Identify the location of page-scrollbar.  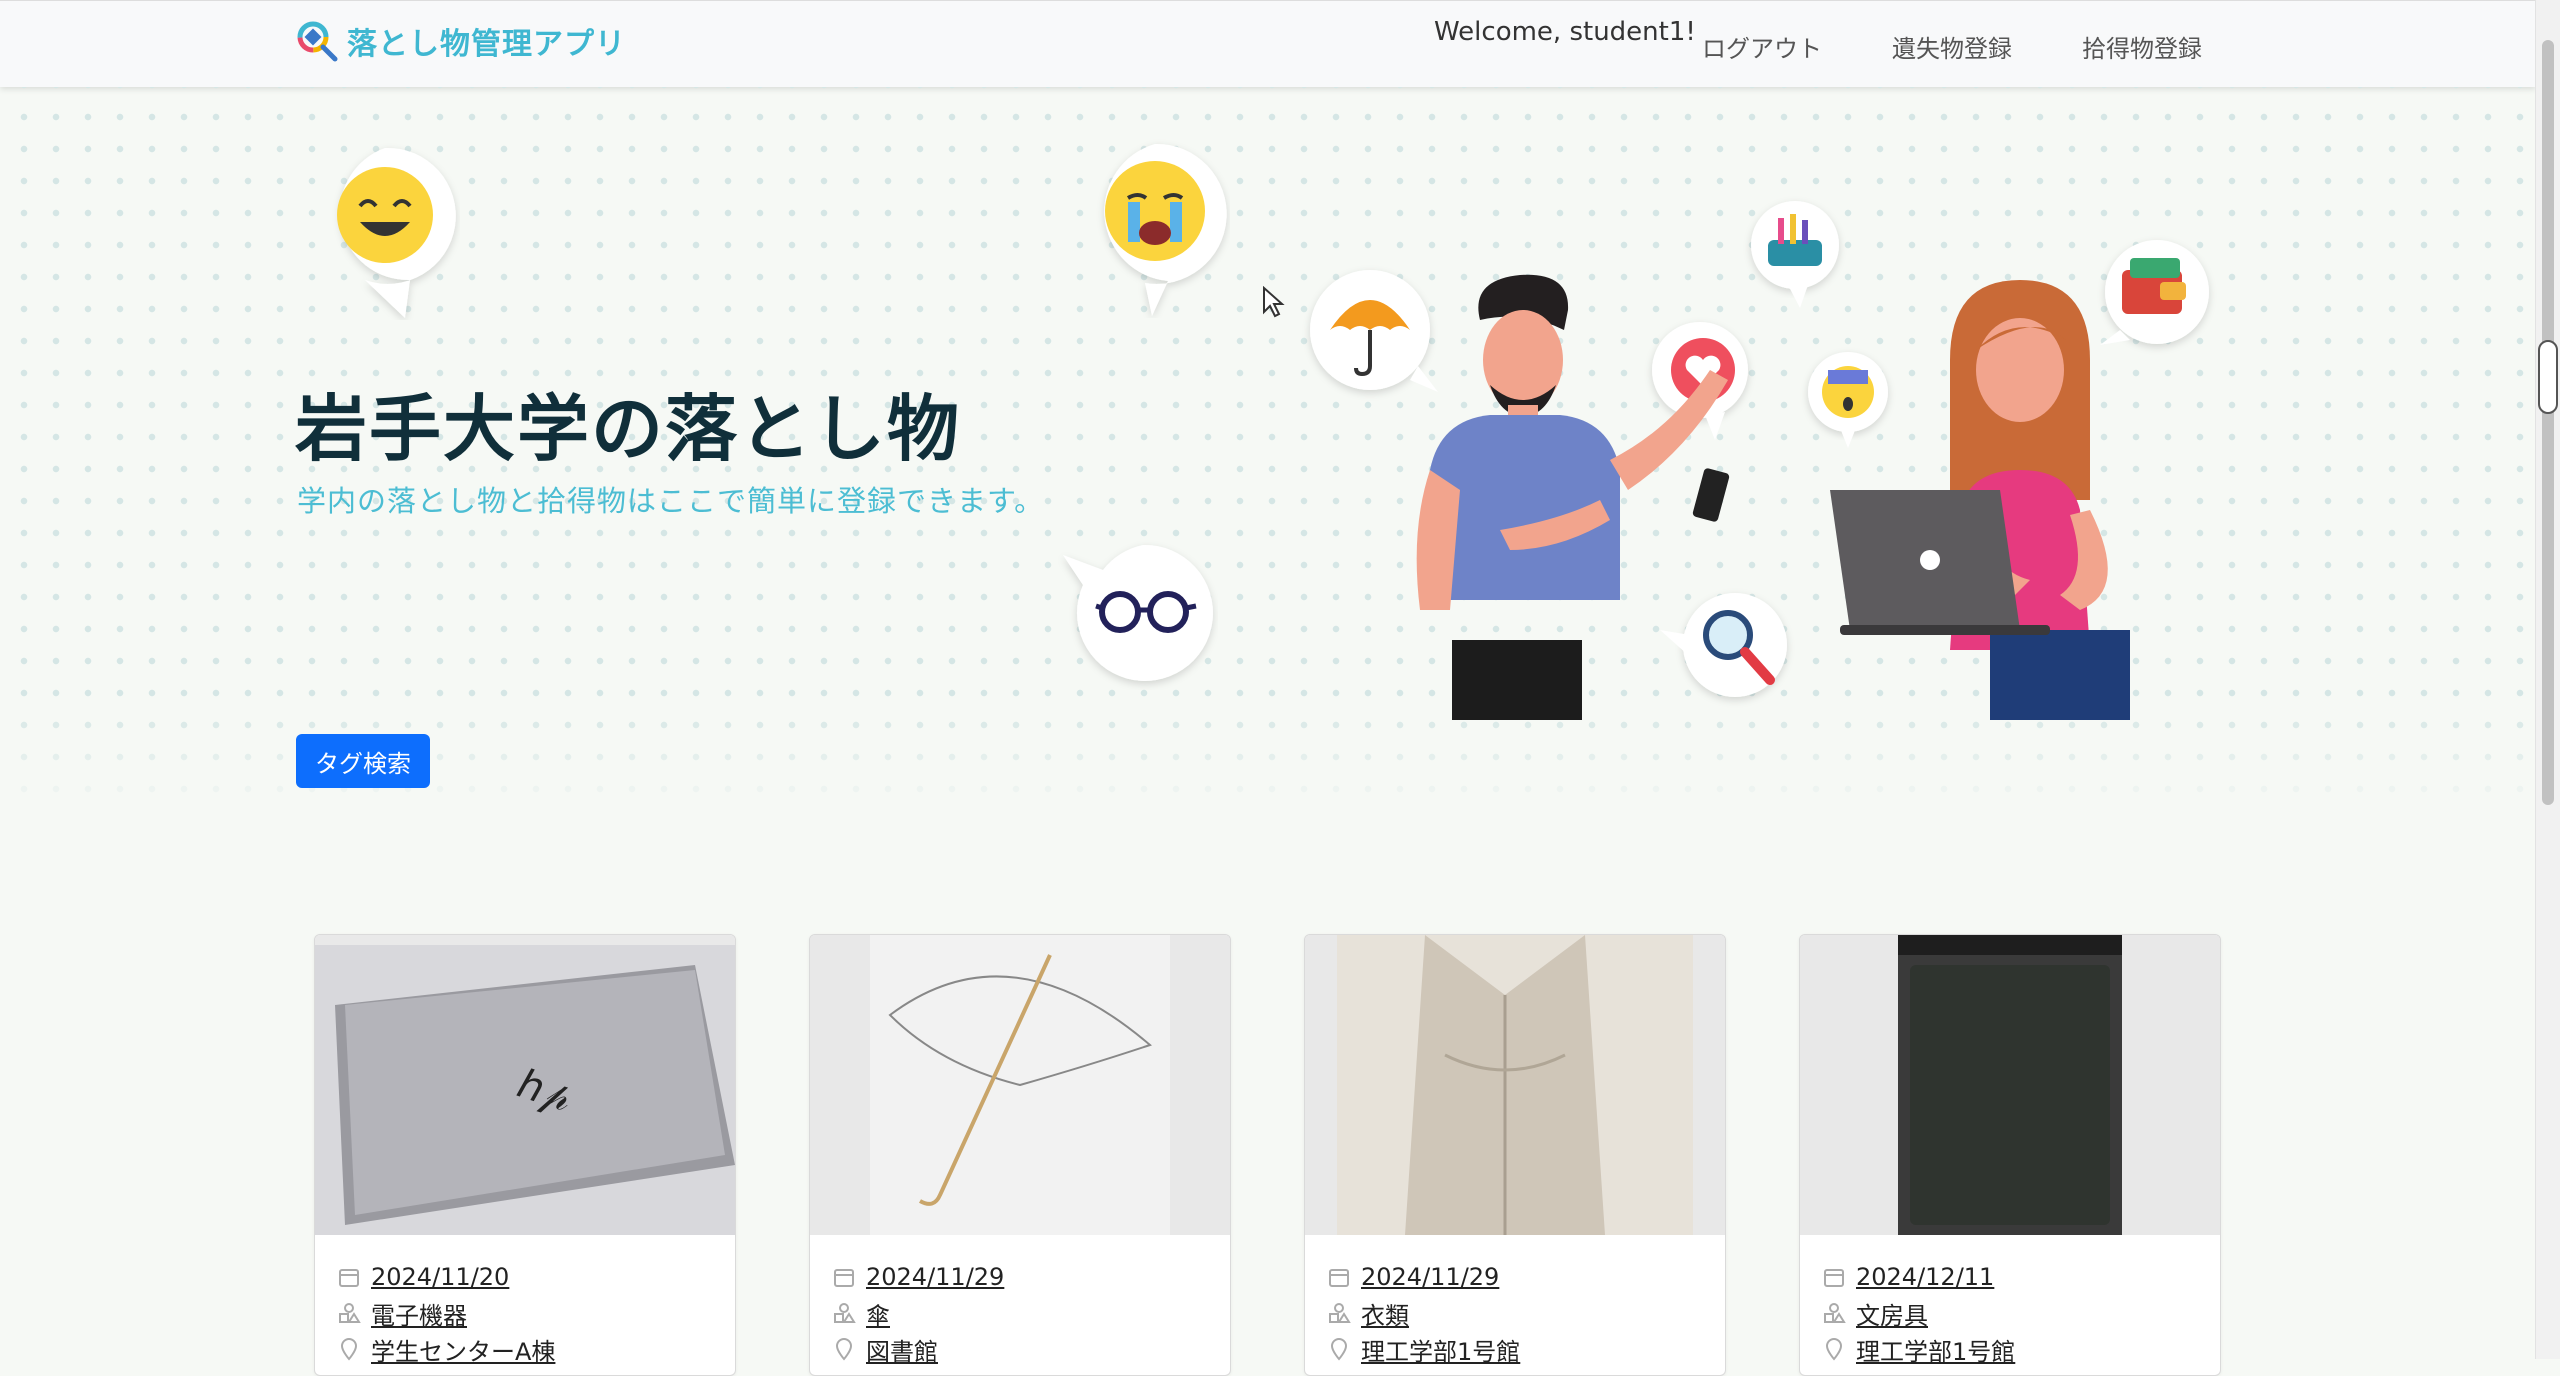
(2547, 679).